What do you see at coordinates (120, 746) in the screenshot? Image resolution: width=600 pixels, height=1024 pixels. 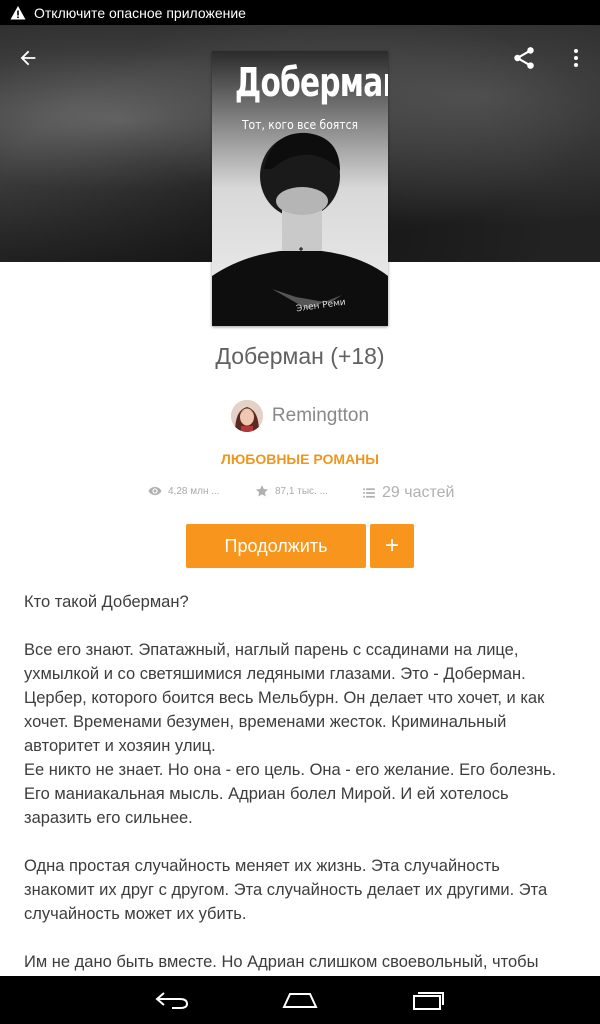 I see `description-line: авторитет и хозяин улиц.` at bounding box center [120, 746].